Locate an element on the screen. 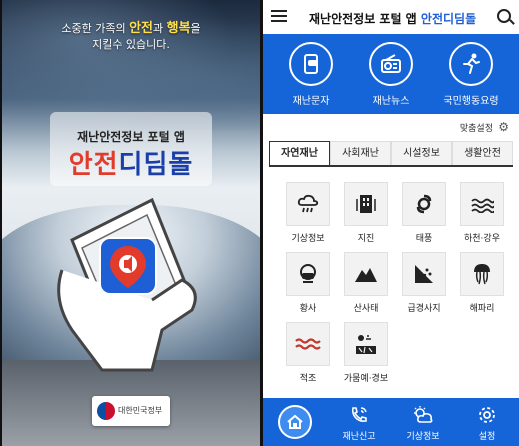 The height and width of the screenshot is (446, 519). title-red-part: 안전 is located at coordinates (93, 165).